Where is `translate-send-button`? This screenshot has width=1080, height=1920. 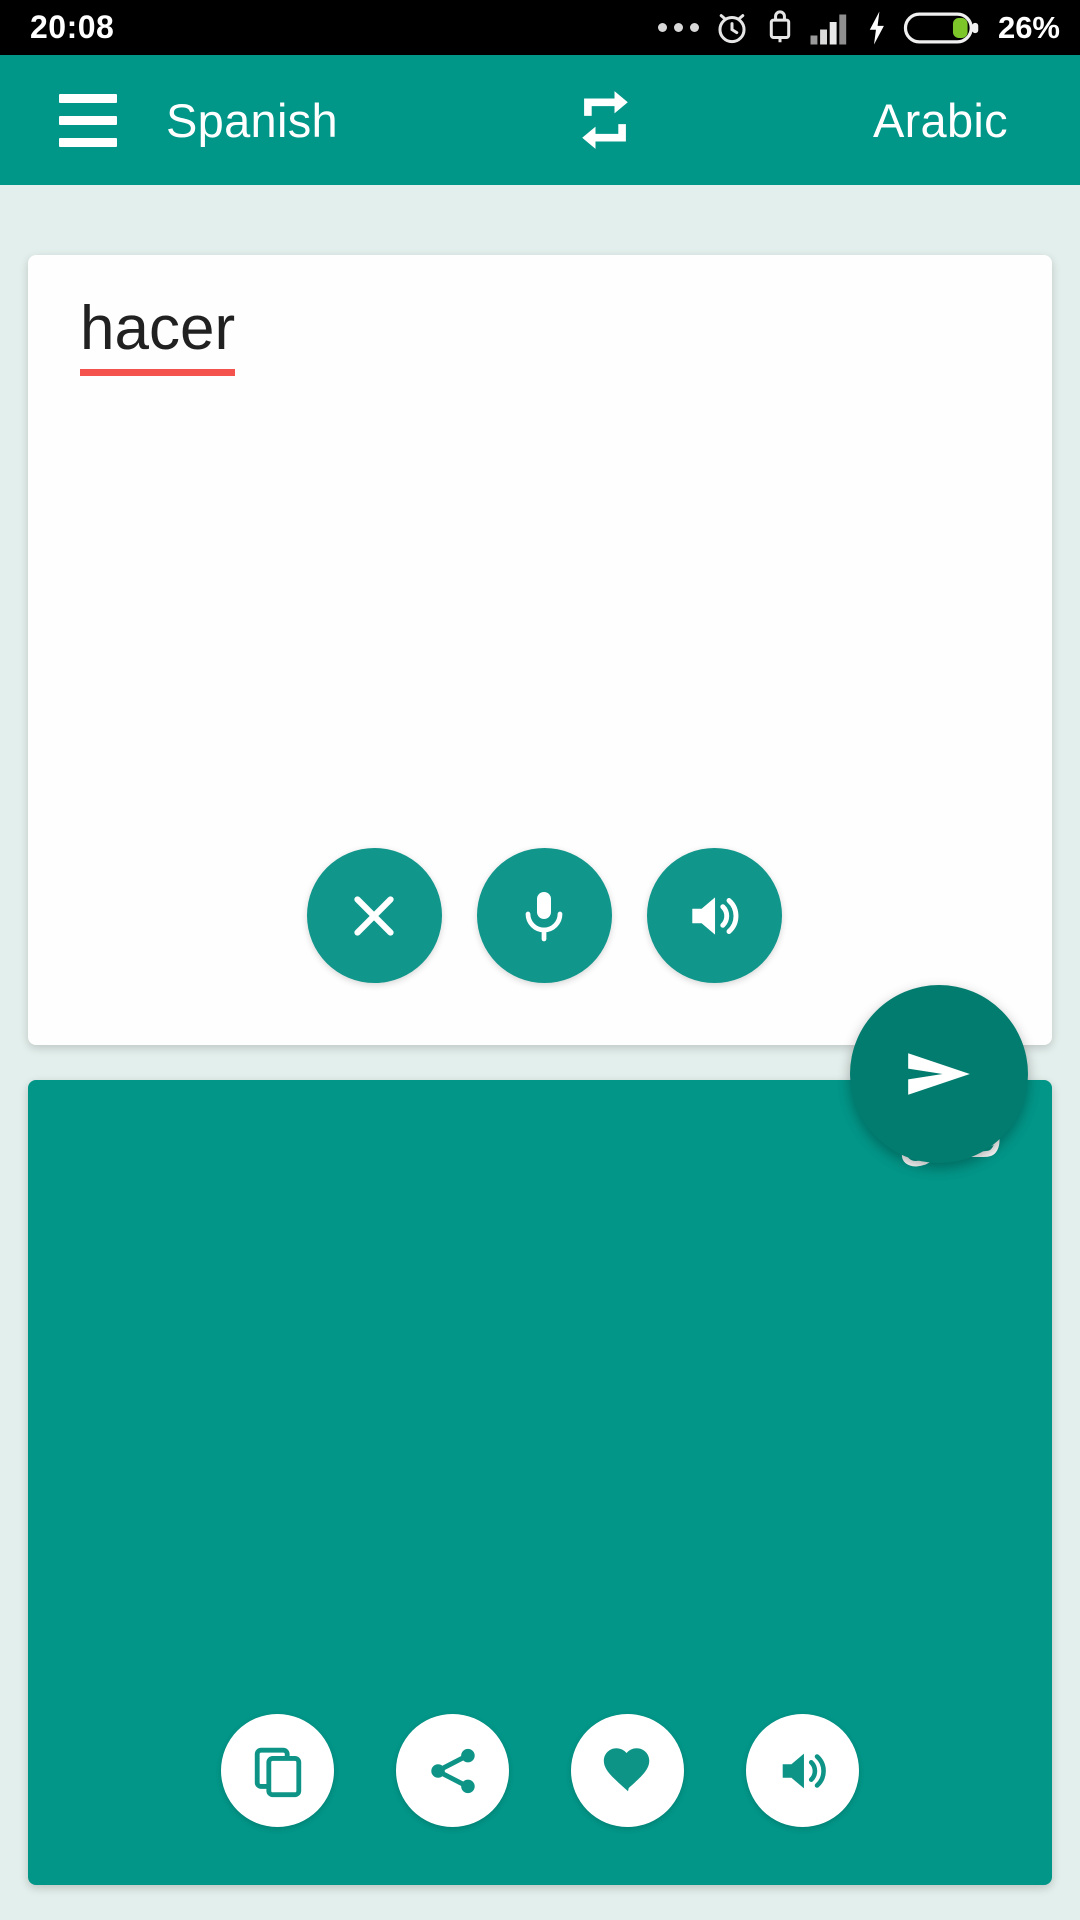 translate-send-button is located at coordinates (939, 1074).